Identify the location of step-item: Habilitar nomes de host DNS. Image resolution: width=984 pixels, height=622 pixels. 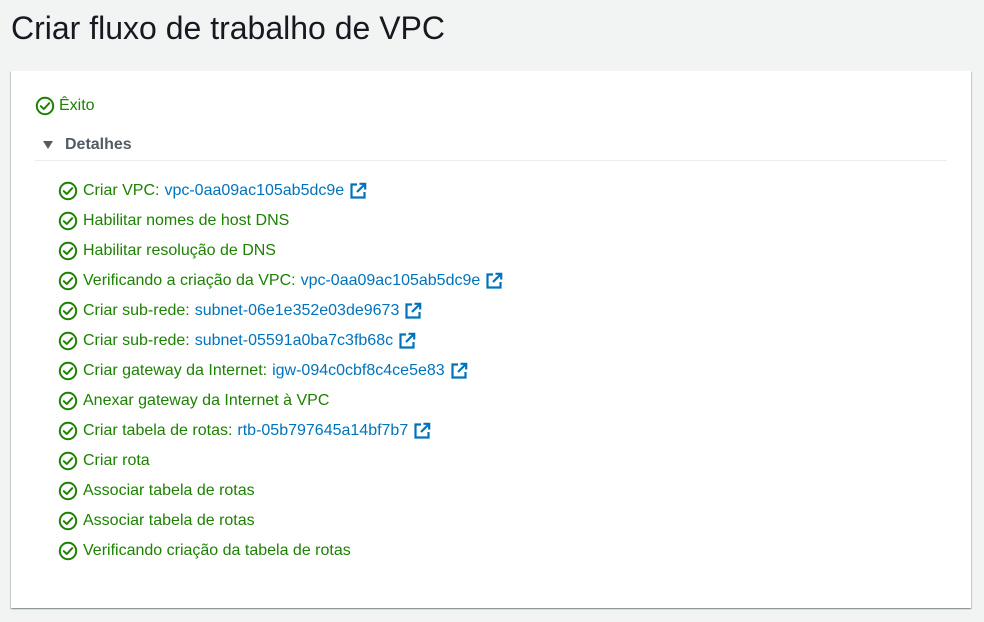
(280, 221).